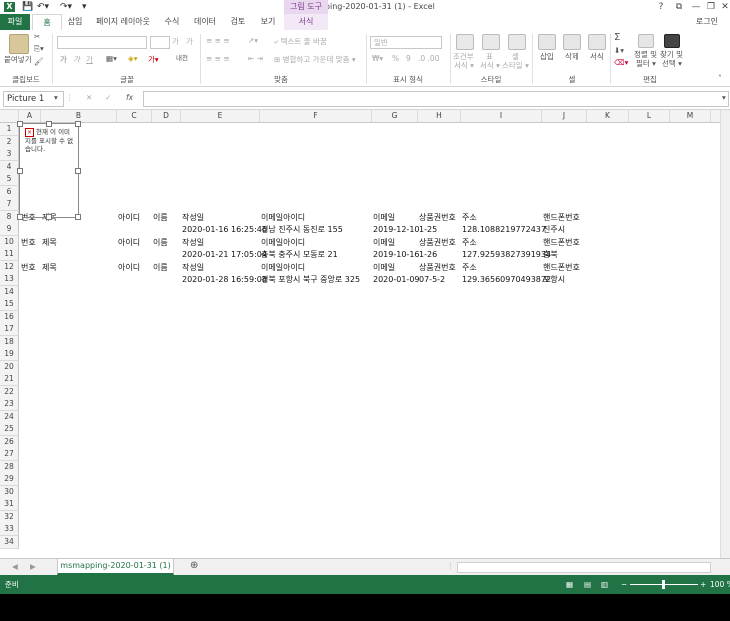  I want to click on row-header: 27, so click(9, 455).